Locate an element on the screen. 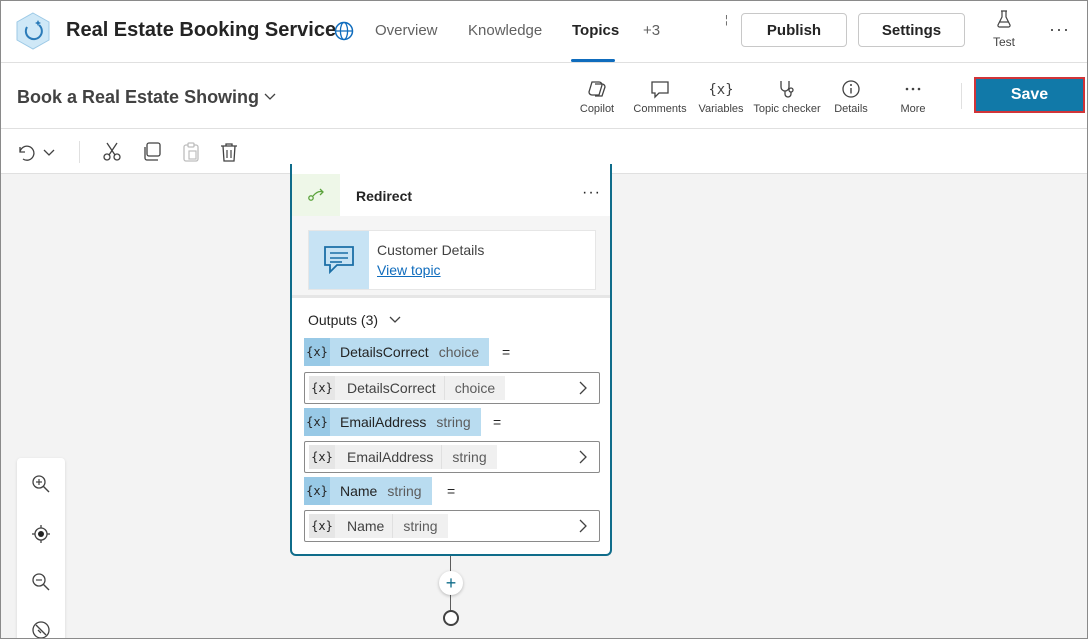 The height and width of the screenshot is (639, 1088). paste-icon is located at coordinates (191, 152).